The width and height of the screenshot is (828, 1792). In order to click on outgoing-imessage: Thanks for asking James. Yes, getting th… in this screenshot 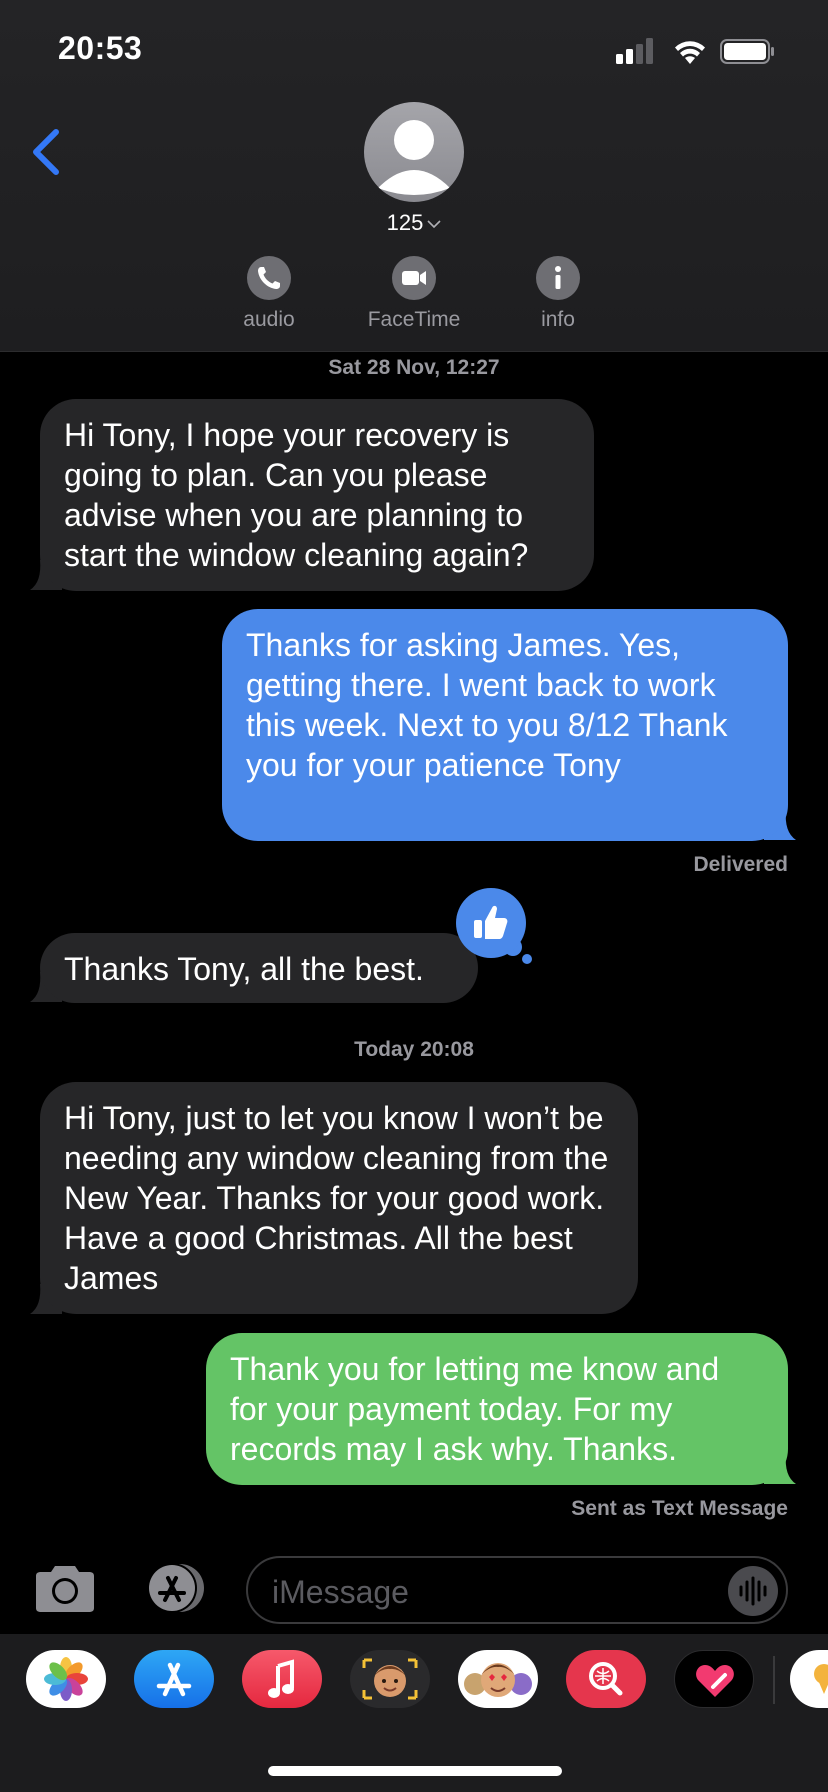, I will do `click(505, 725)`.